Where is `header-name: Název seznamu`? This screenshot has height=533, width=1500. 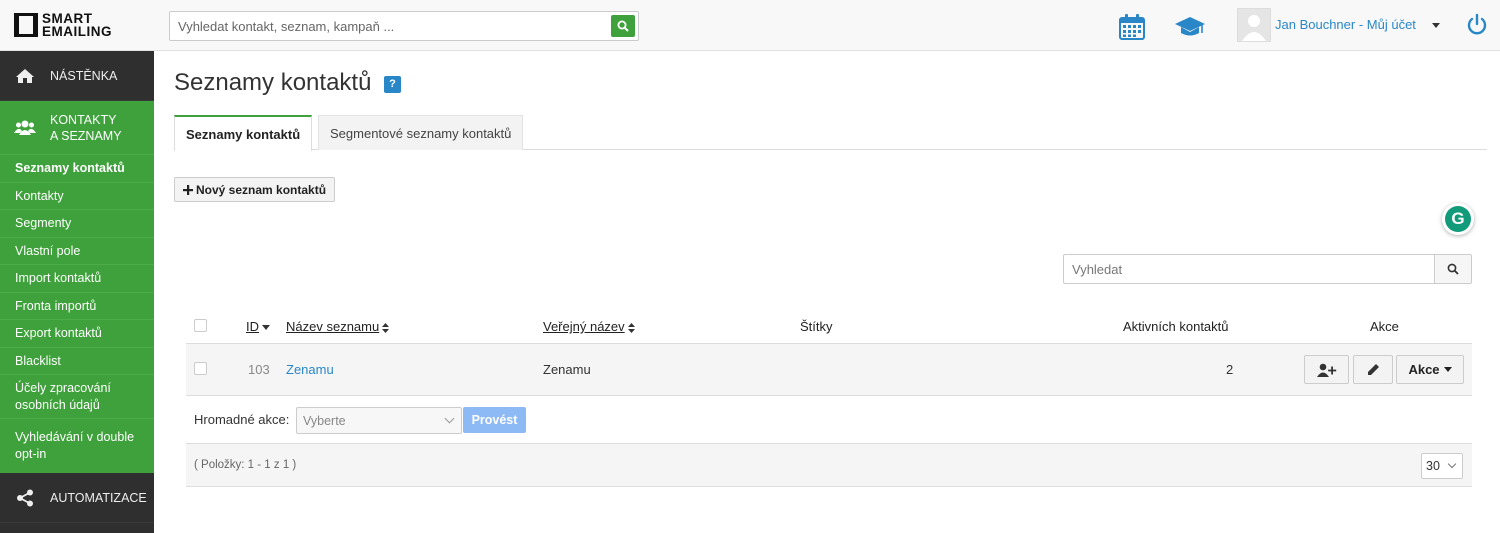
header-name: Název seznamu is located at coordinates (338, 326).